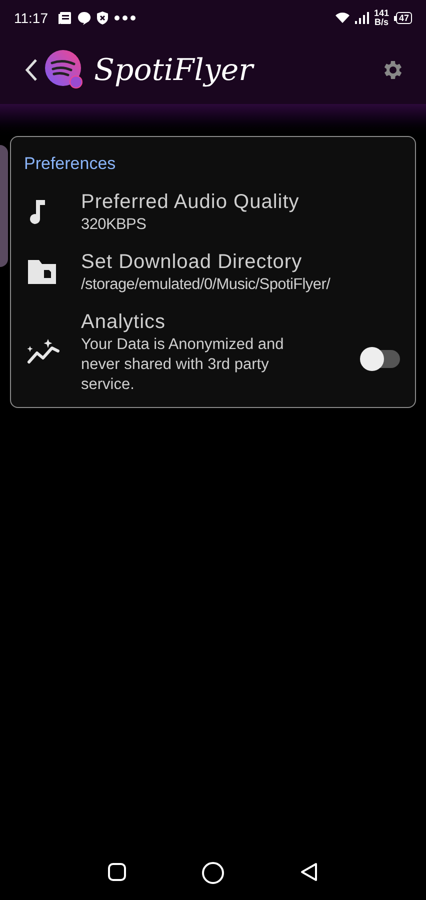 This screenshot has height=900, width=426. What do you see at coordinates (342, 18) in the screenshot?
I see `wifi-icon` at bounding box center [342, 18].